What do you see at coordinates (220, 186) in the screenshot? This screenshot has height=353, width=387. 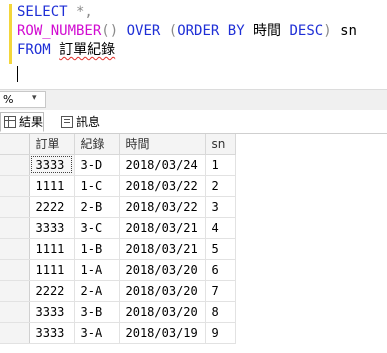 I see `grid-cell: 2` at bounding box center [220, 186].